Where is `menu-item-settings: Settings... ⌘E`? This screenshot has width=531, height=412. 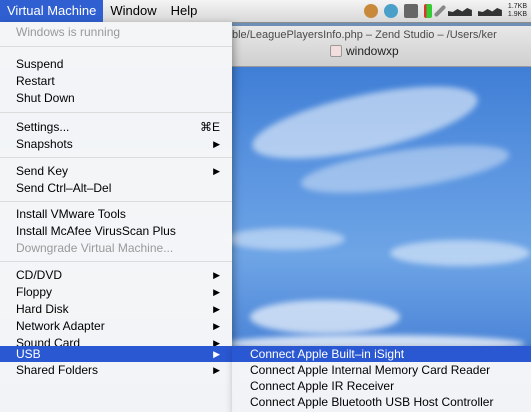 menu-item-settings: Settings... ⌘E is located at coordinates (116, 127).